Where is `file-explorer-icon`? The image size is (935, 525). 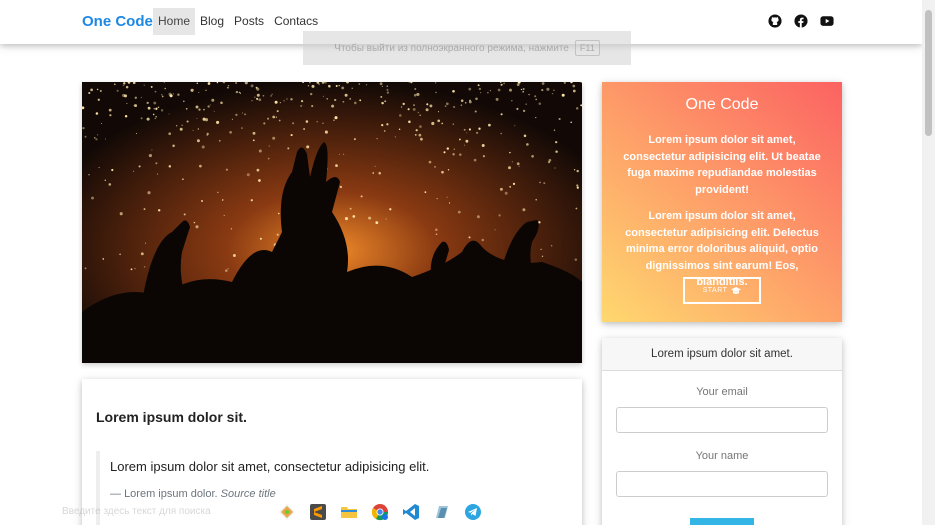 file-explorer-icon is located at coordinates (349, 512).